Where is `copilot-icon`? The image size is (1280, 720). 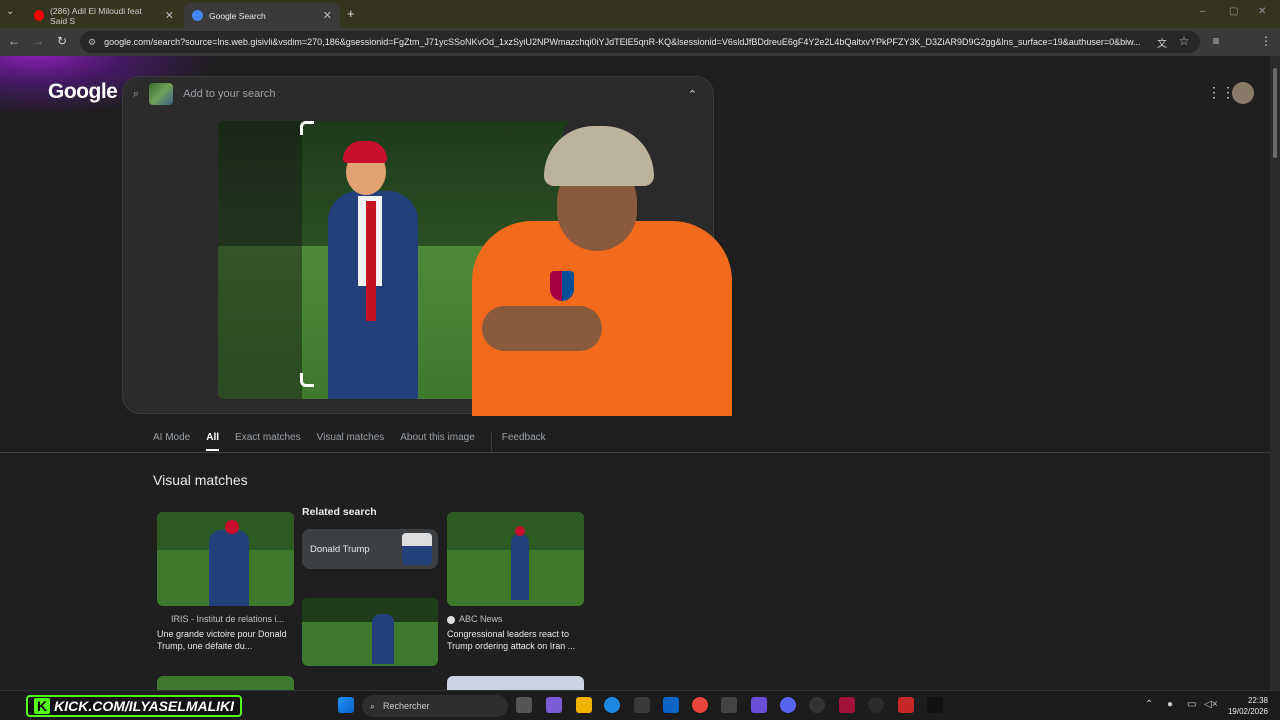 copilot-icon is located at coordinates (554, 705).